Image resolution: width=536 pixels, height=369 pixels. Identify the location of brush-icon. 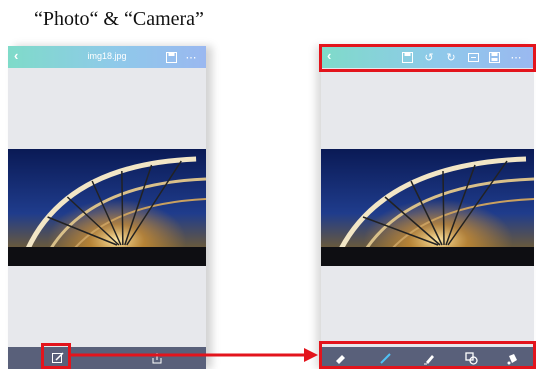
(385, 358).